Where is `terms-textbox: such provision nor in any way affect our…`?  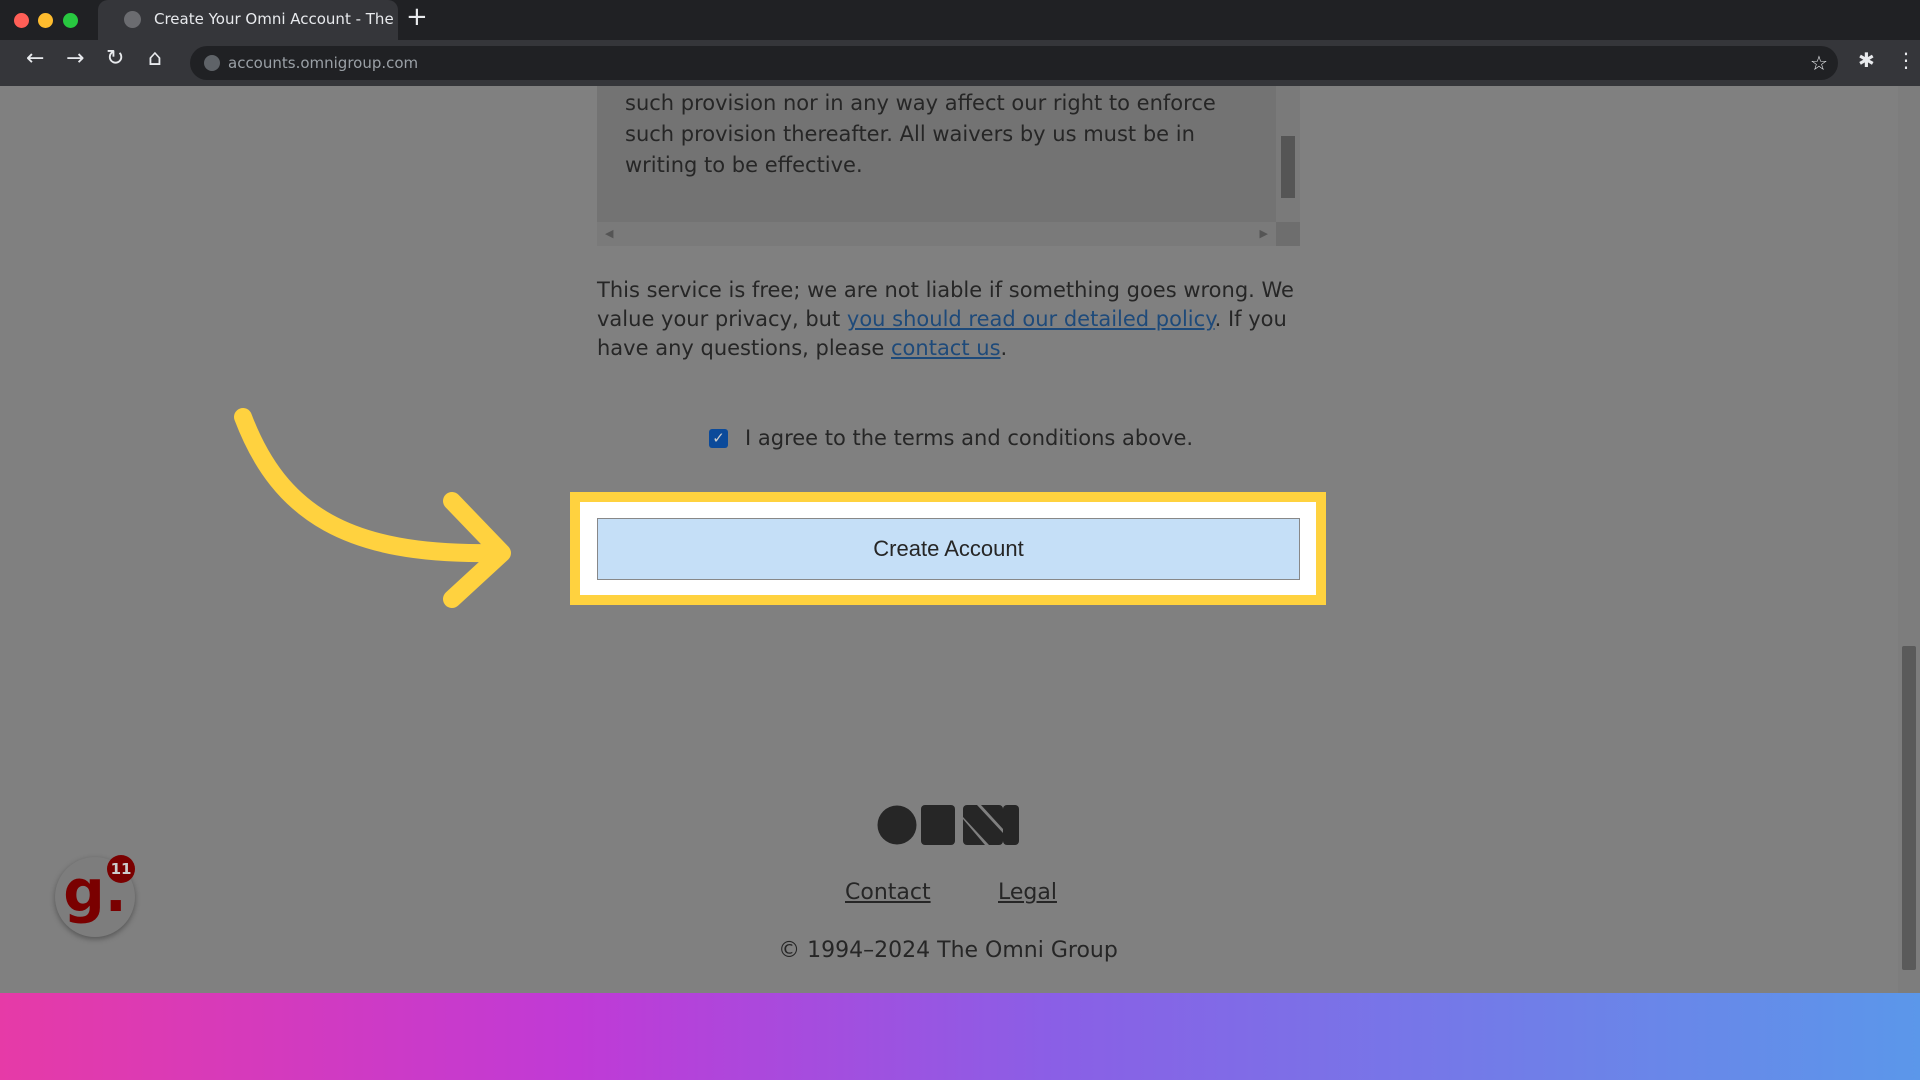 terms-textbox: such provision nor in any way affect our… is located at coordinates (948, 166).